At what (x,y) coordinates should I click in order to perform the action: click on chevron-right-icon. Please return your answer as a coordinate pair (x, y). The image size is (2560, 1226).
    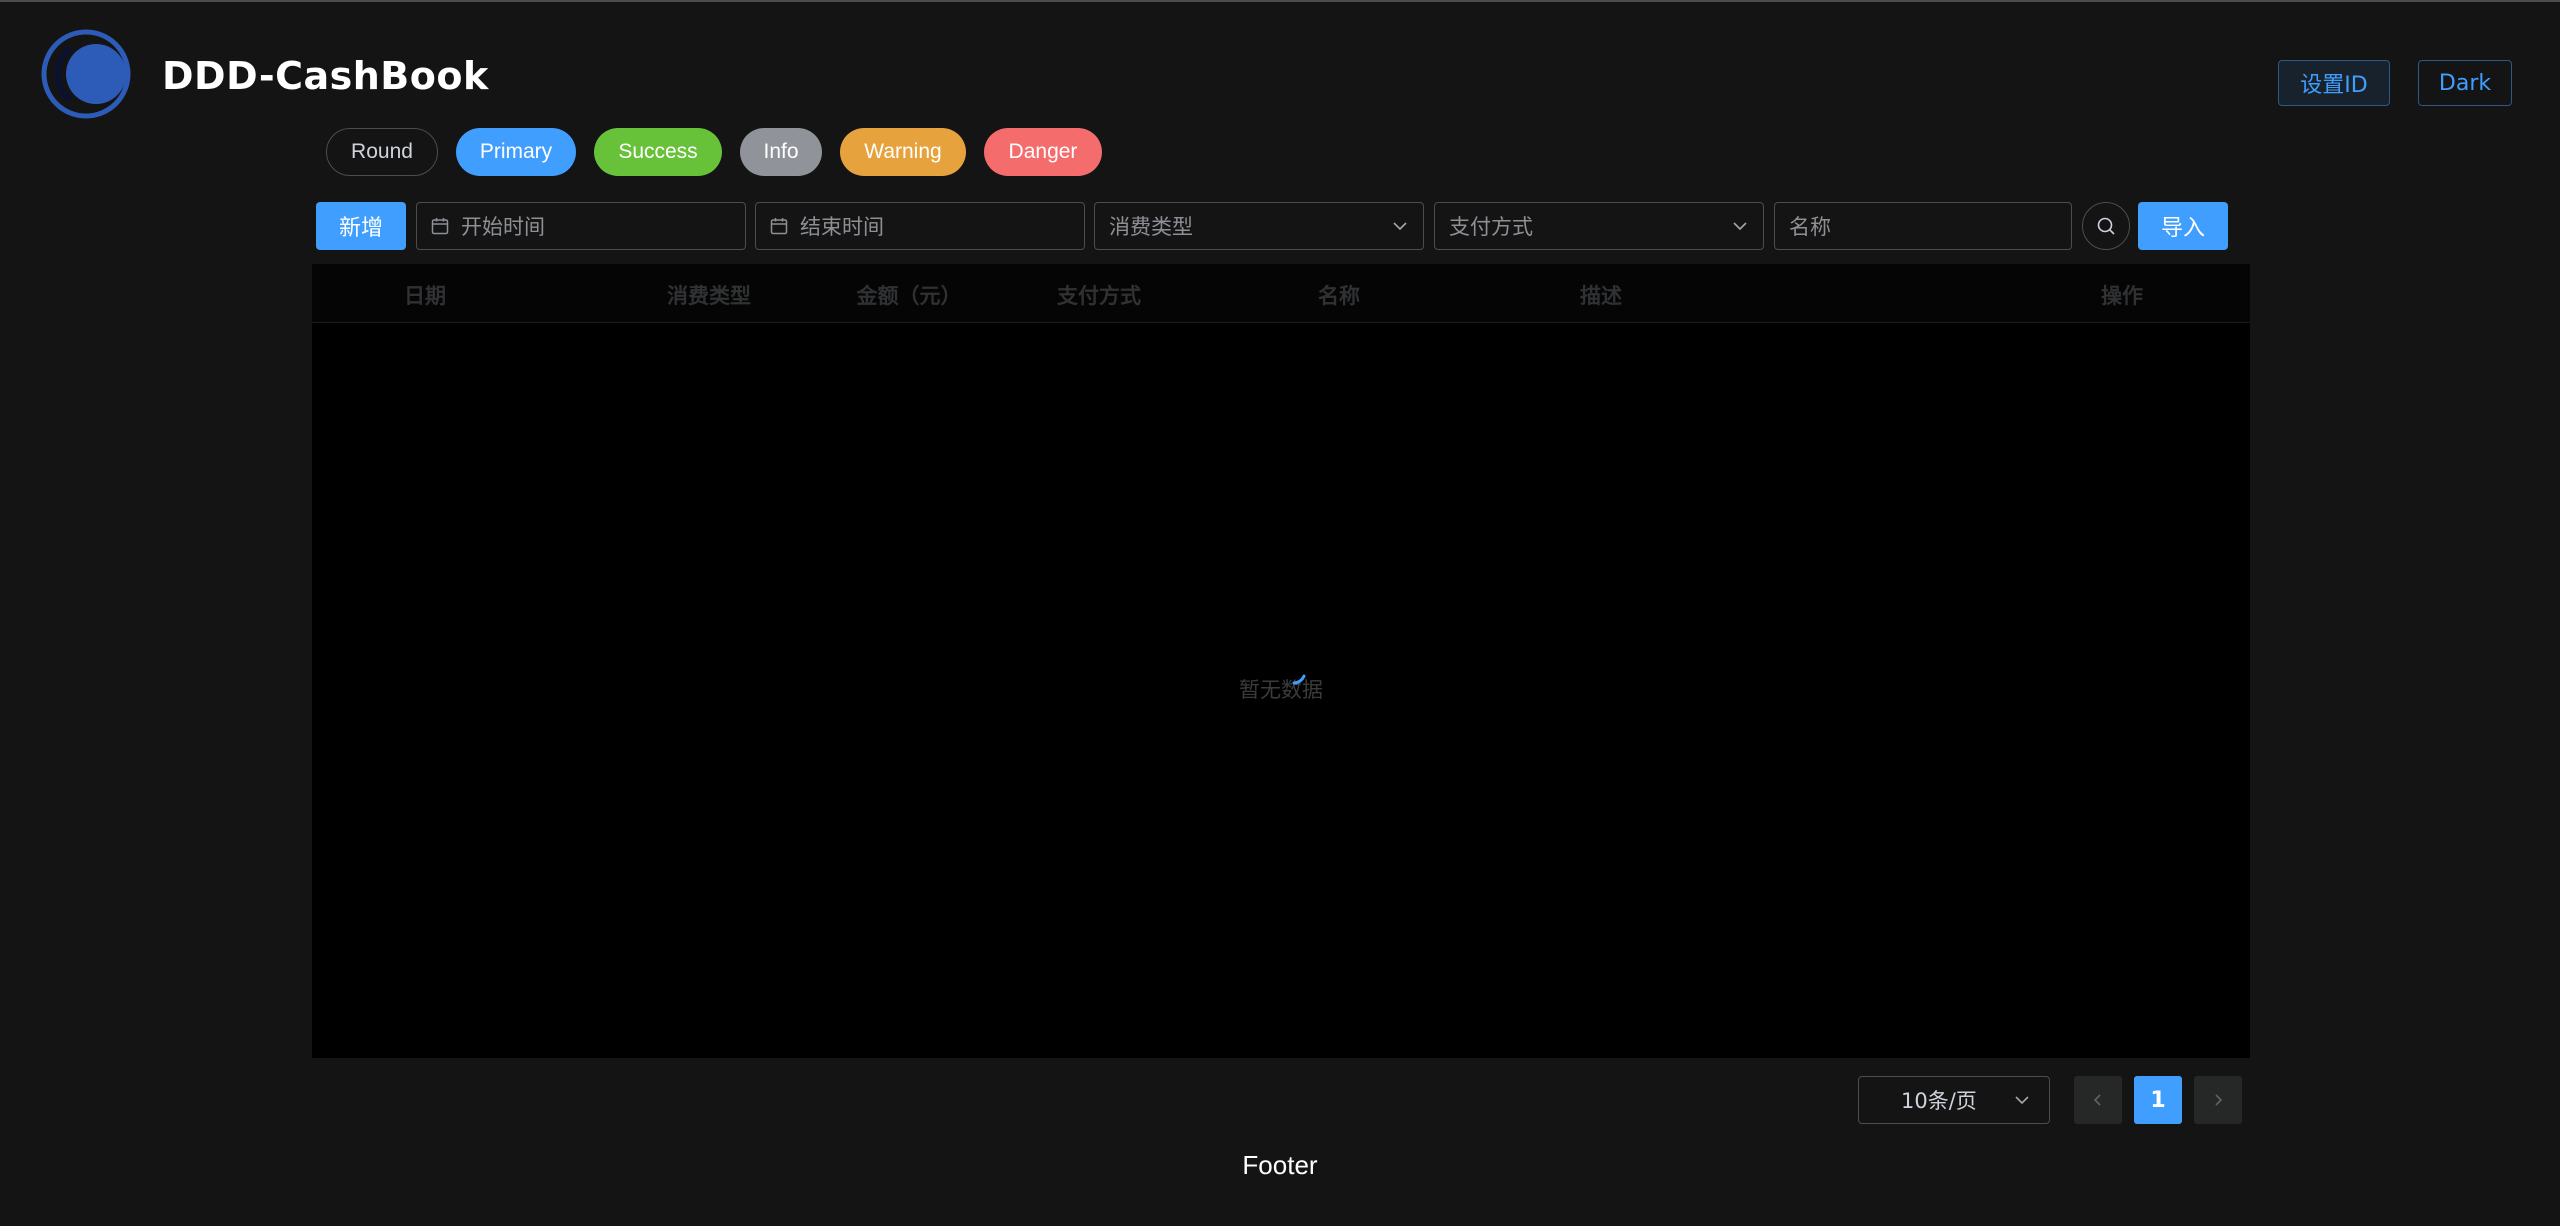
    Looking at the image, I should click on (2219, 1100).